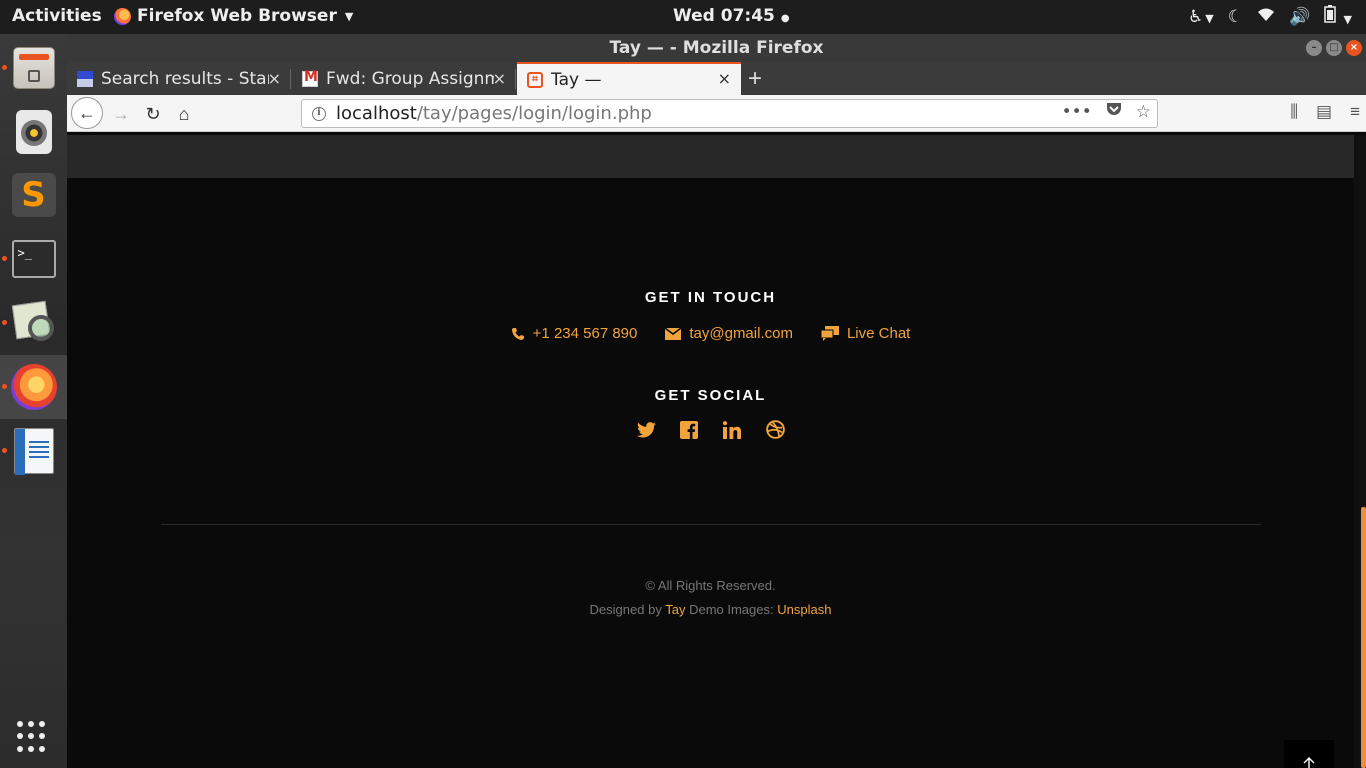 This screenshot has width=1366, height=768. Describe the element at coordinates (1309, 754) in the screenshot. I see `back-to-top-button` at that location.